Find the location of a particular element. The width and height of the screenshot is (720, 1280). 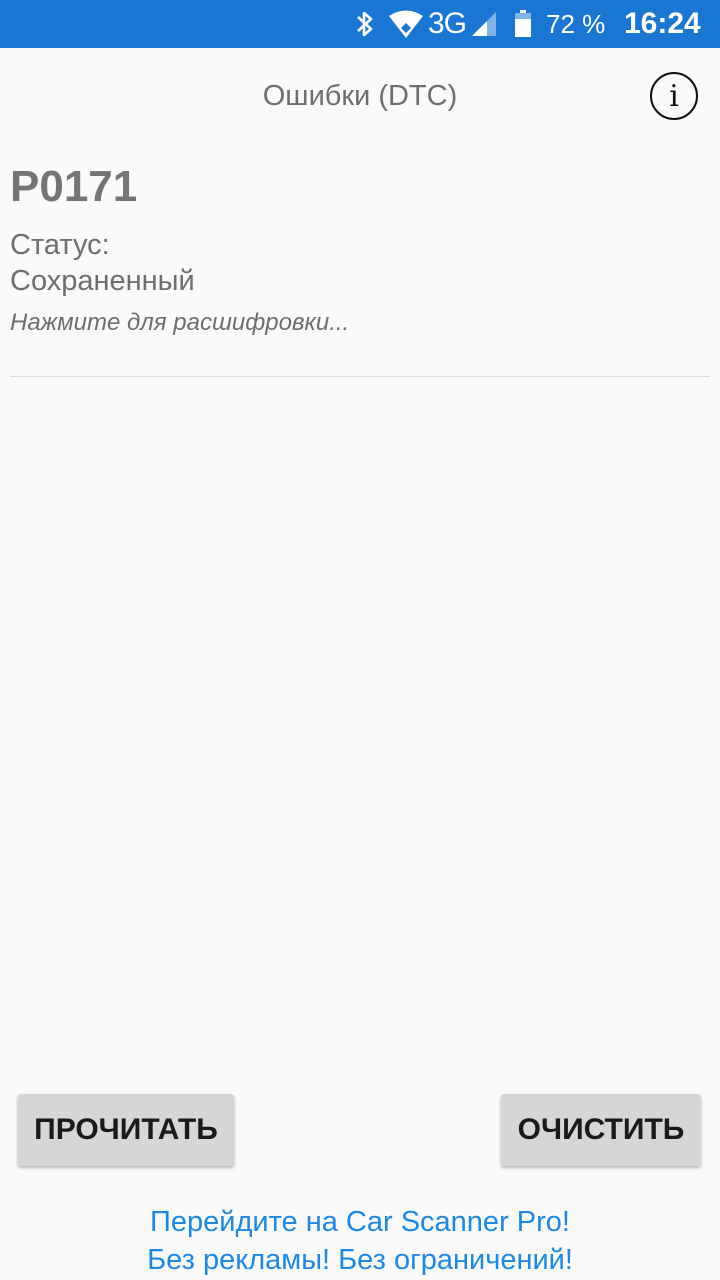

signal-icon is located at coordinates (484, 24).